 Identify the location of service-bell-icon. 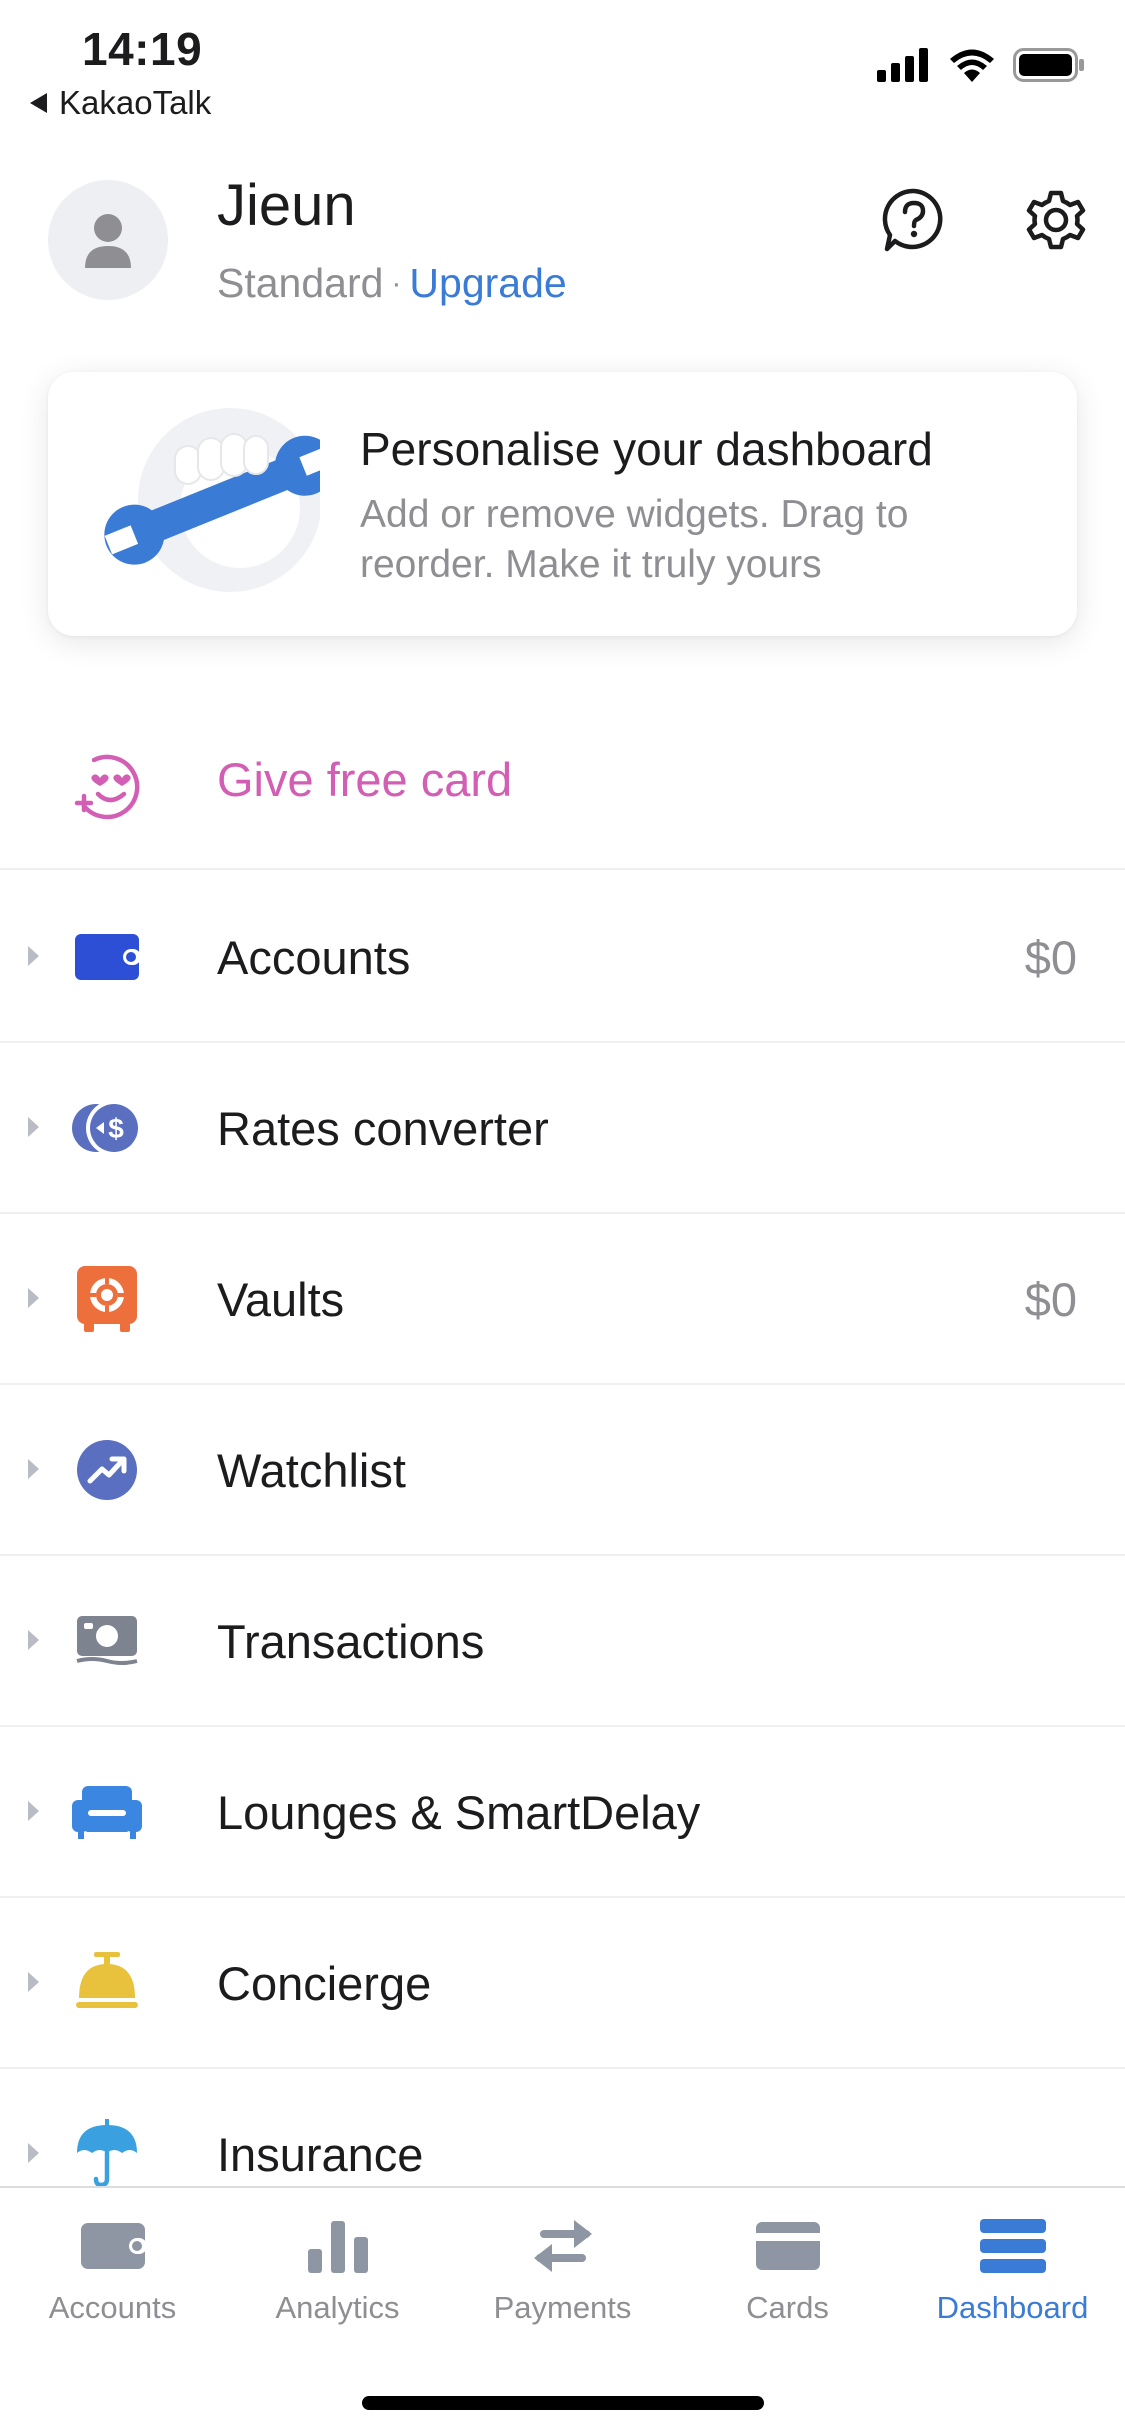
(107, 1983).